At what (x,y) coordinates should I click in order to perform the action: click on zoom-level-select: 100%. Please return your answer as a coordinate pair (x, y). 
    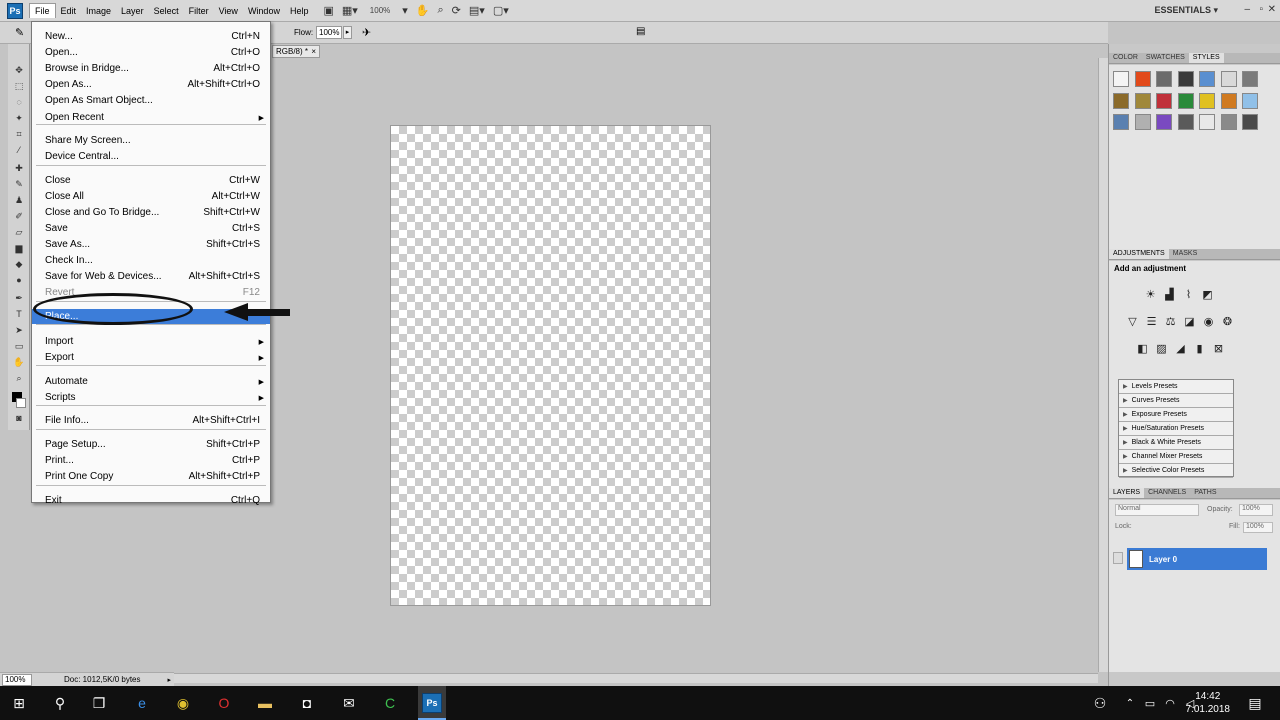
    Looking at the image, I should click on (380, 10).